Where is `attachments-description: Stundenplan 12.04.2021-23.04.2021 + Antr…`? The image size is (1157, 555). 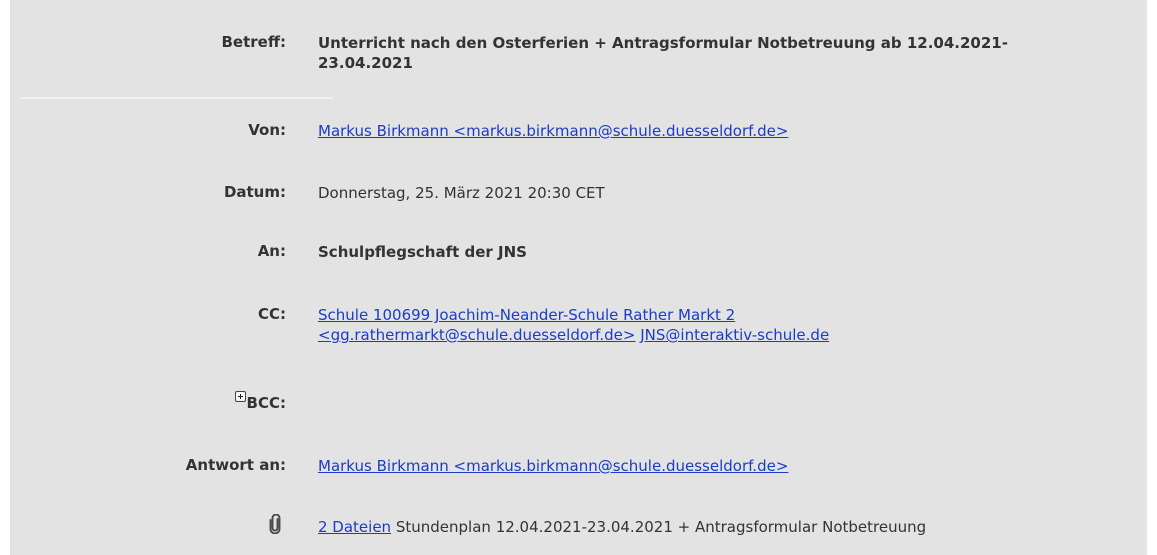
attachments-description: Stundenplan 12.04.2021-23.04.2021 + Antr… is located at coordinates (661, 527).